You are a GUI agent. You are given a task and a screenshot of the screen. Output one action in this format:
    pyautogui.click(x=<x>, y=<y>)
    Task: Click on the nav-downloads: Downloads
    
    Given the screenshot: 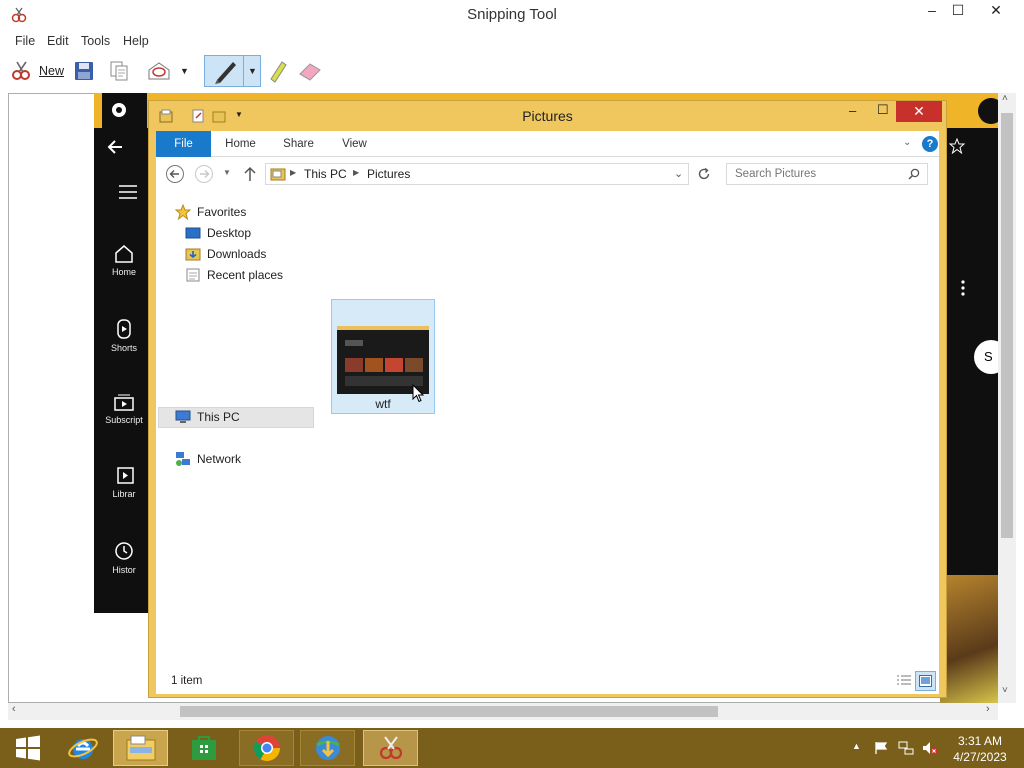 What is the action you would take?
    pyautogui.click(x=225, y=254)
    